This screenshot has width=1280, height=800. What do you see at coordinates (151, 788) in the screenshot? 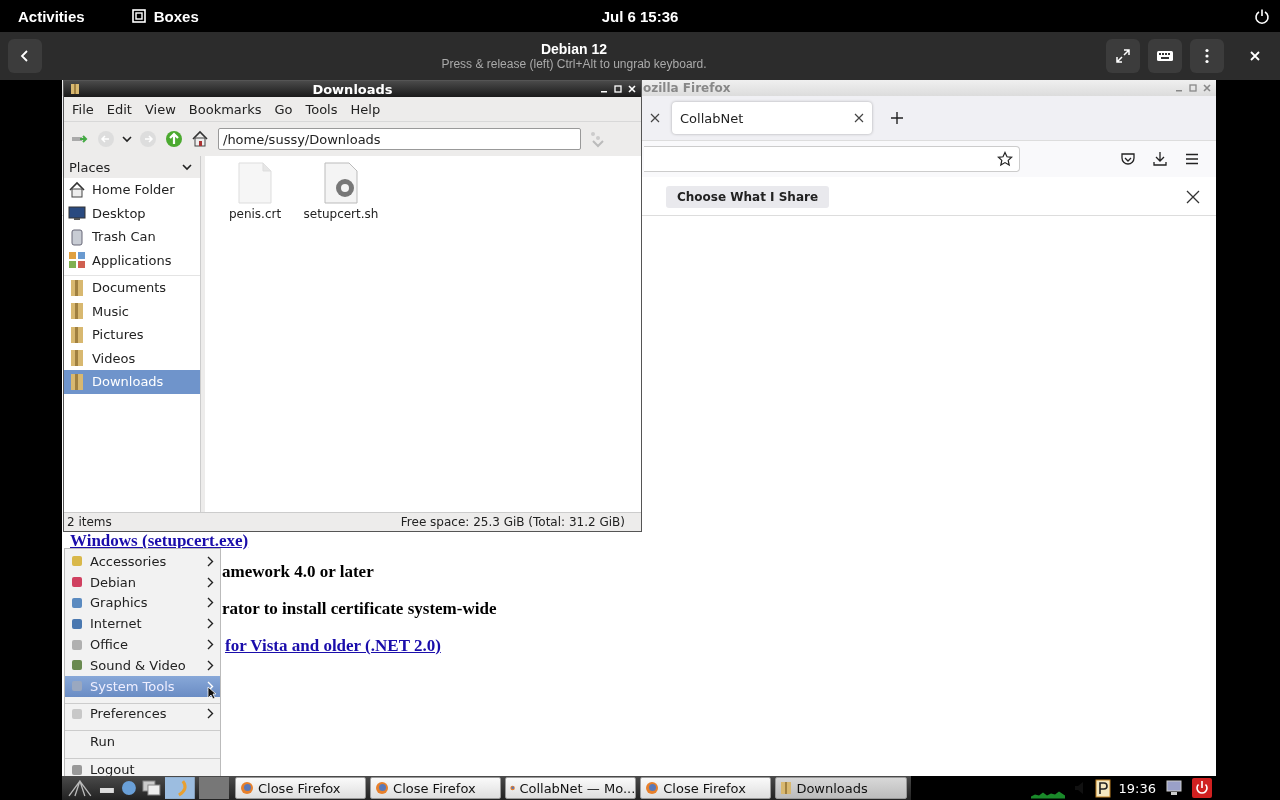
I see `windows-icon` at bounding box center [151, 788].